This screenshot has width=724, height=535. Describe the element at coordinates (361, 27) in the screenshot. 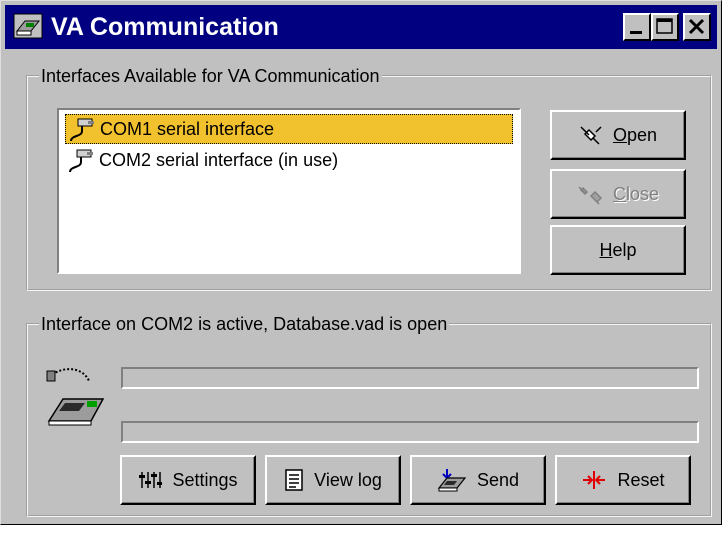

I see `title-bar: VA Communication` at that location.